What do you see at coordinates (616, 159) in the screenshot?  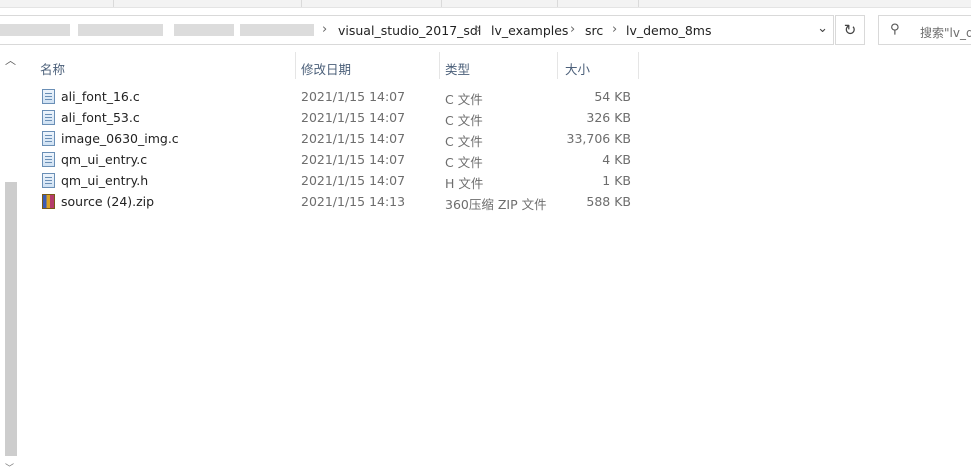 I see `file-size: 4 KB` at bounding box center [616, 159].